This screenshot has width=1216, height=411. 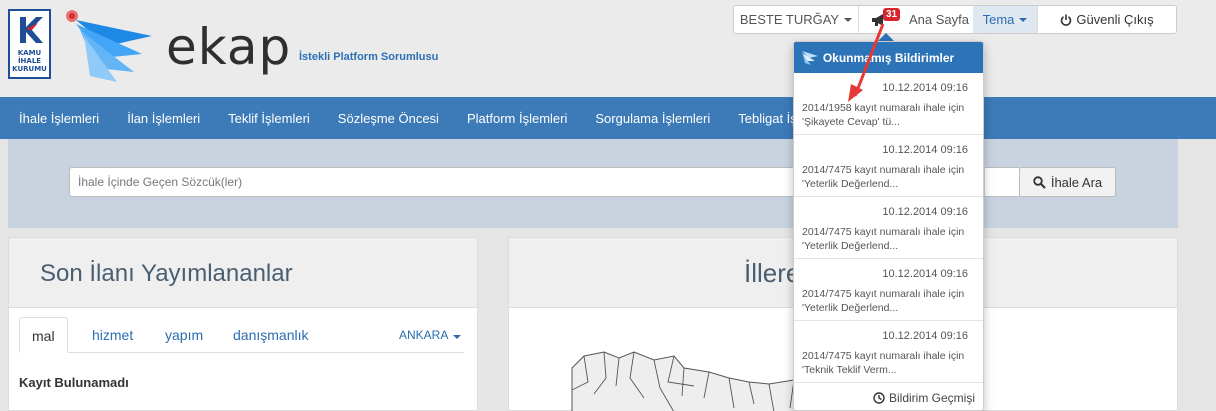 I want to click on notifications-header: Okunmamış Bildirimler, so click(x=888, y=57).